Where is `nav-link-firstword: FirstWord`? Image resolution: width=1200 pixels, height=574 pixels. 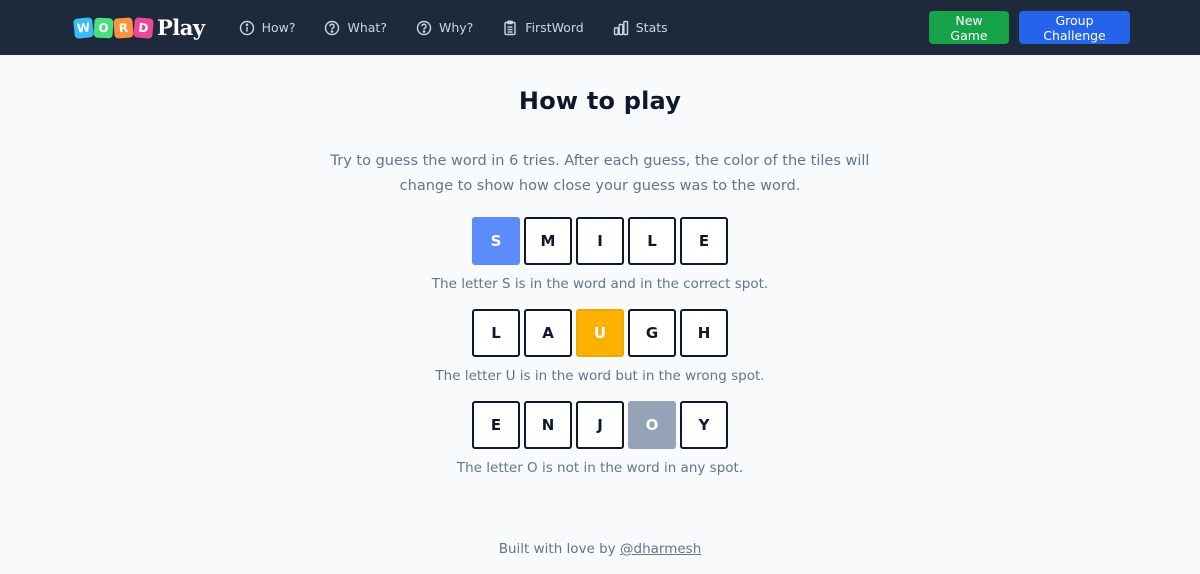 nav-link-firstword: FirstWord is located at coordinates (543, 28).